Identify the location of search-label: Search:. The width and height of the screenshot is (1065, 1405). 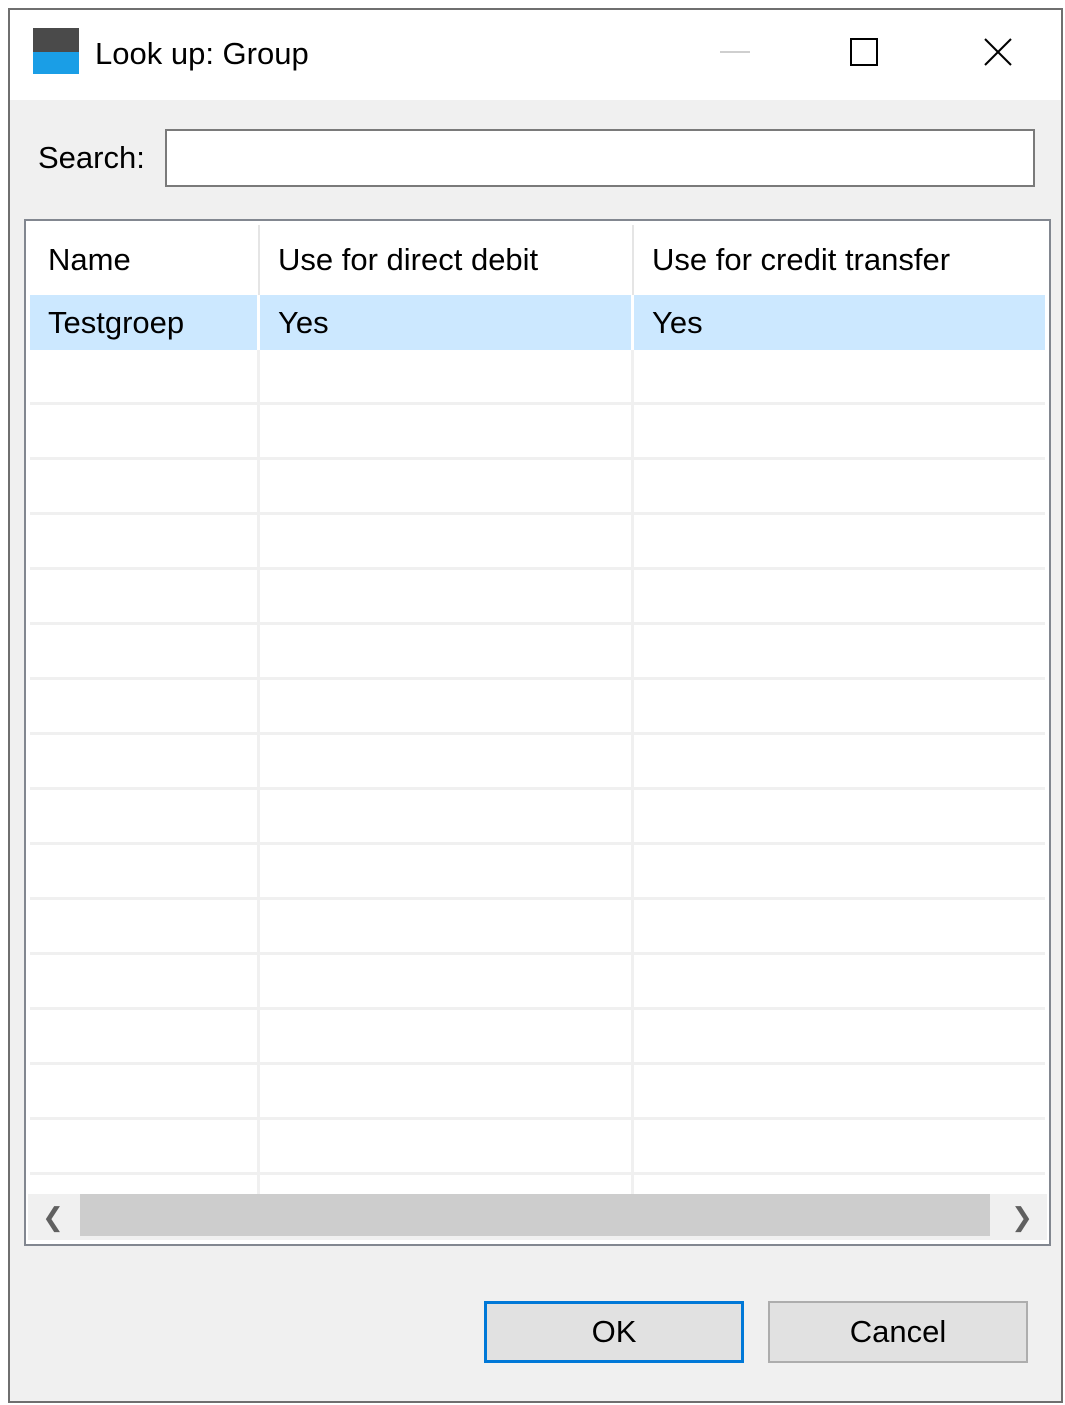
(91, 157).